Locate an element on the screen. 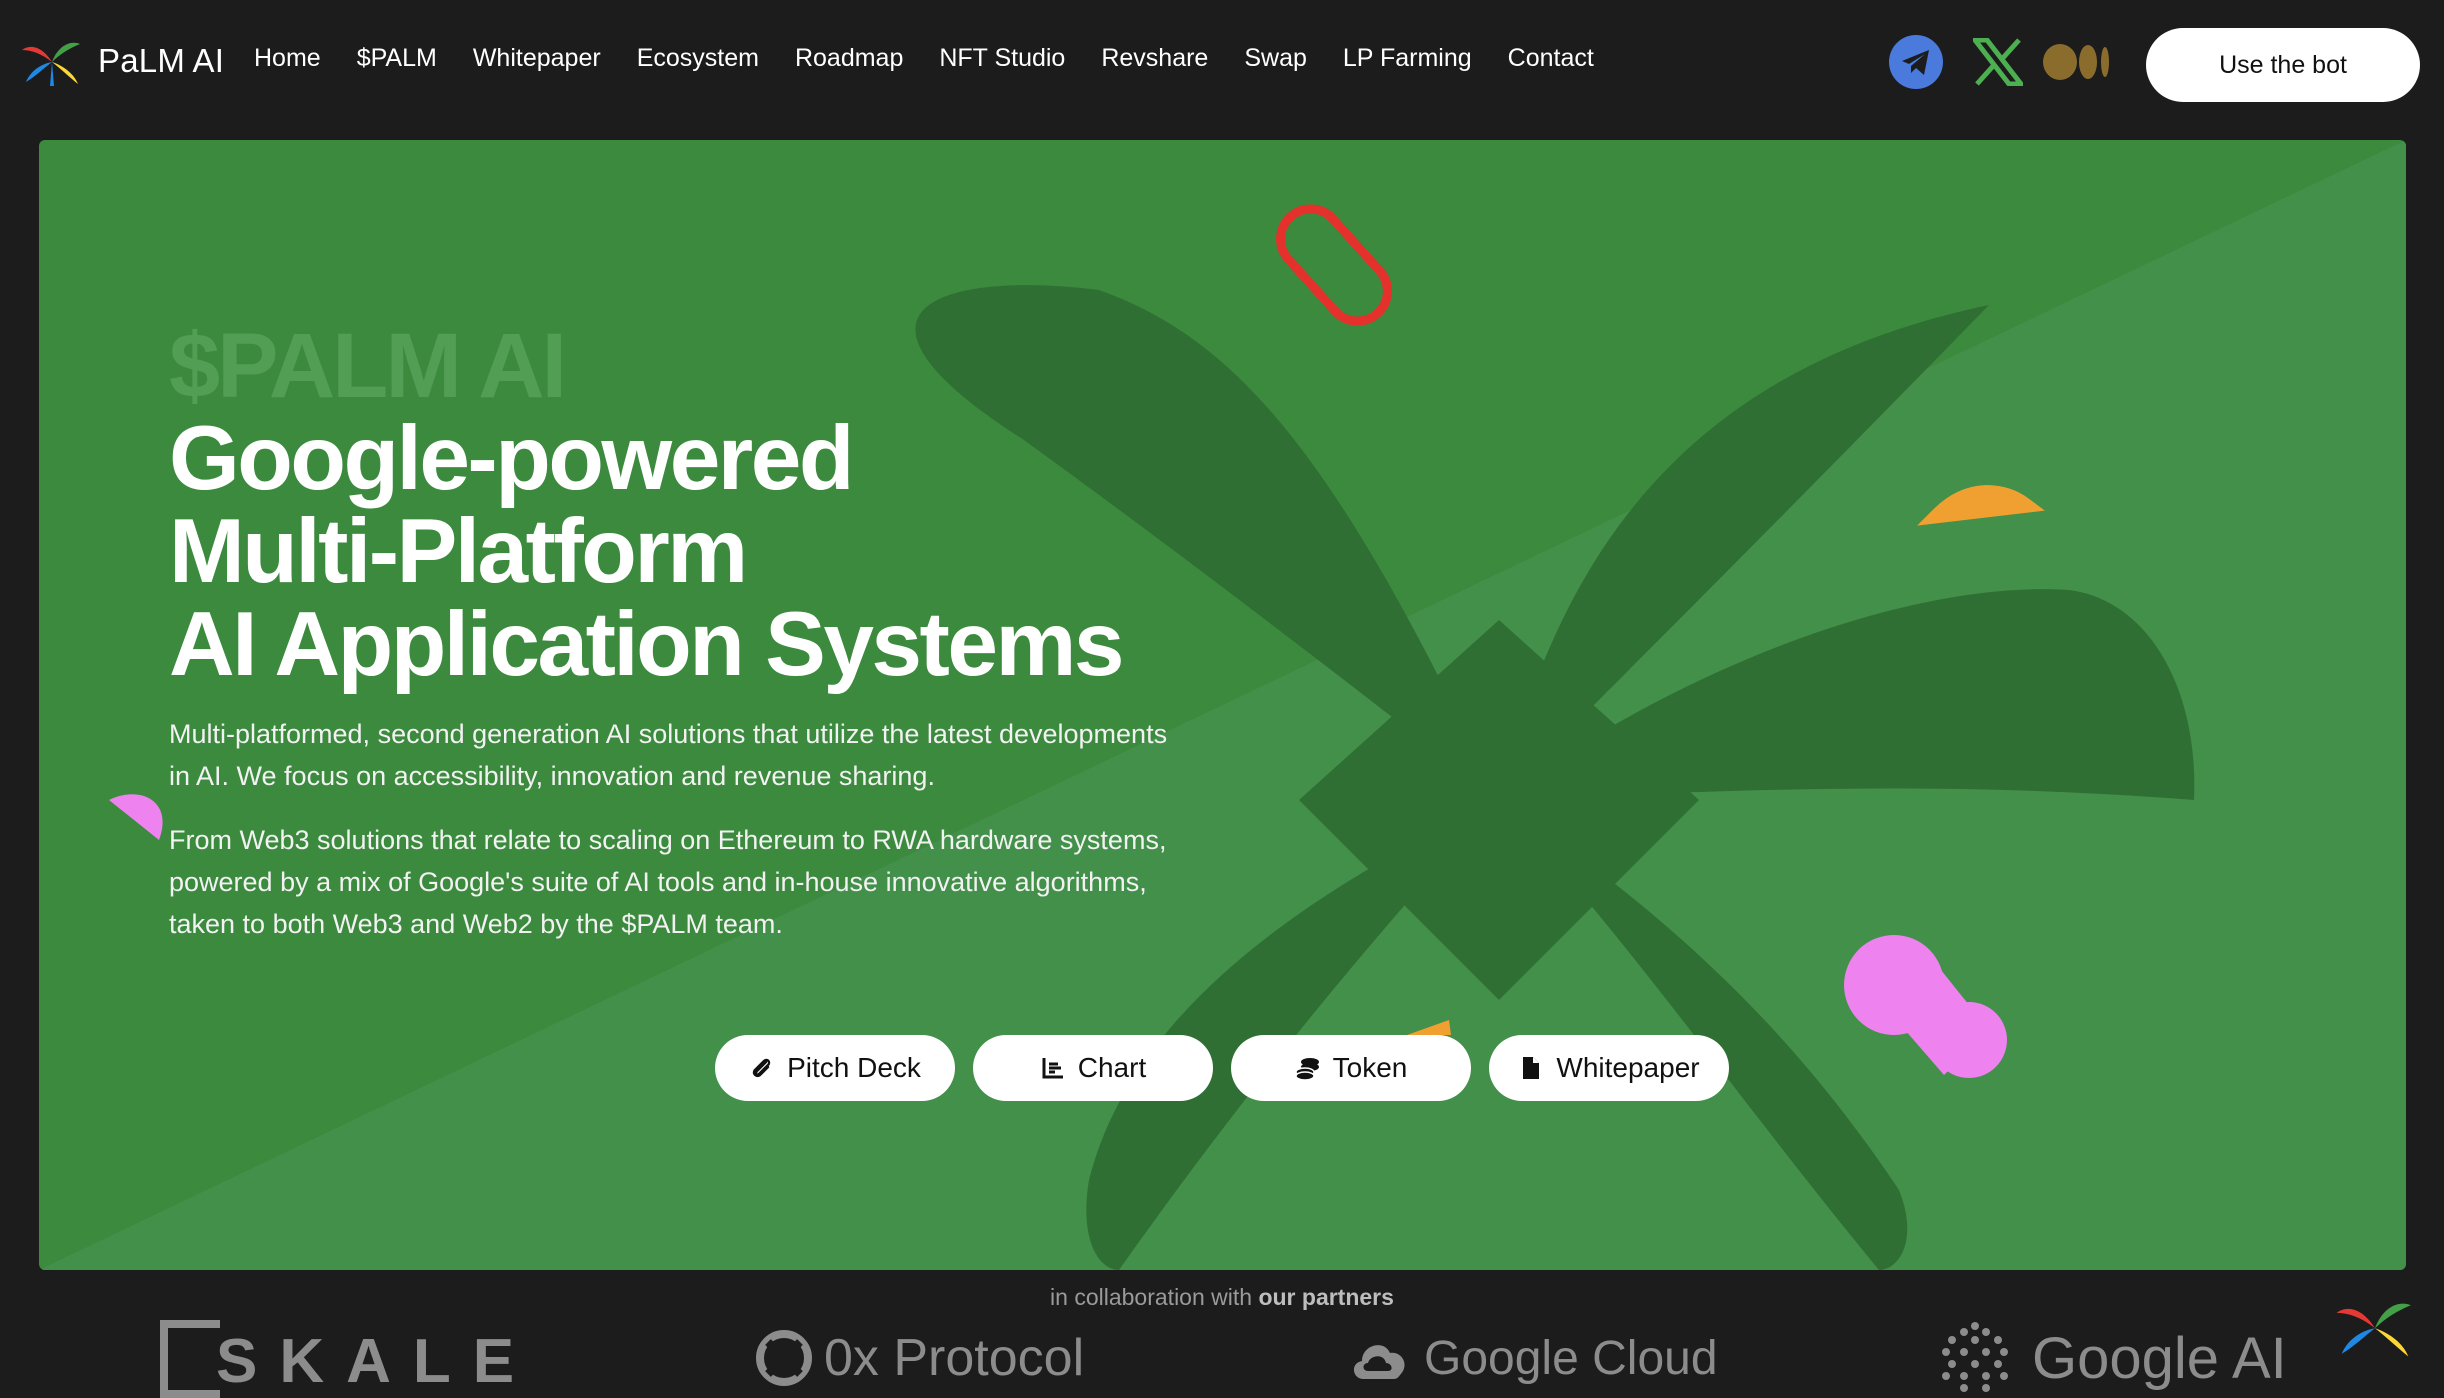  nav-roadmap: Roadmap is located at coordinates (849, 58).